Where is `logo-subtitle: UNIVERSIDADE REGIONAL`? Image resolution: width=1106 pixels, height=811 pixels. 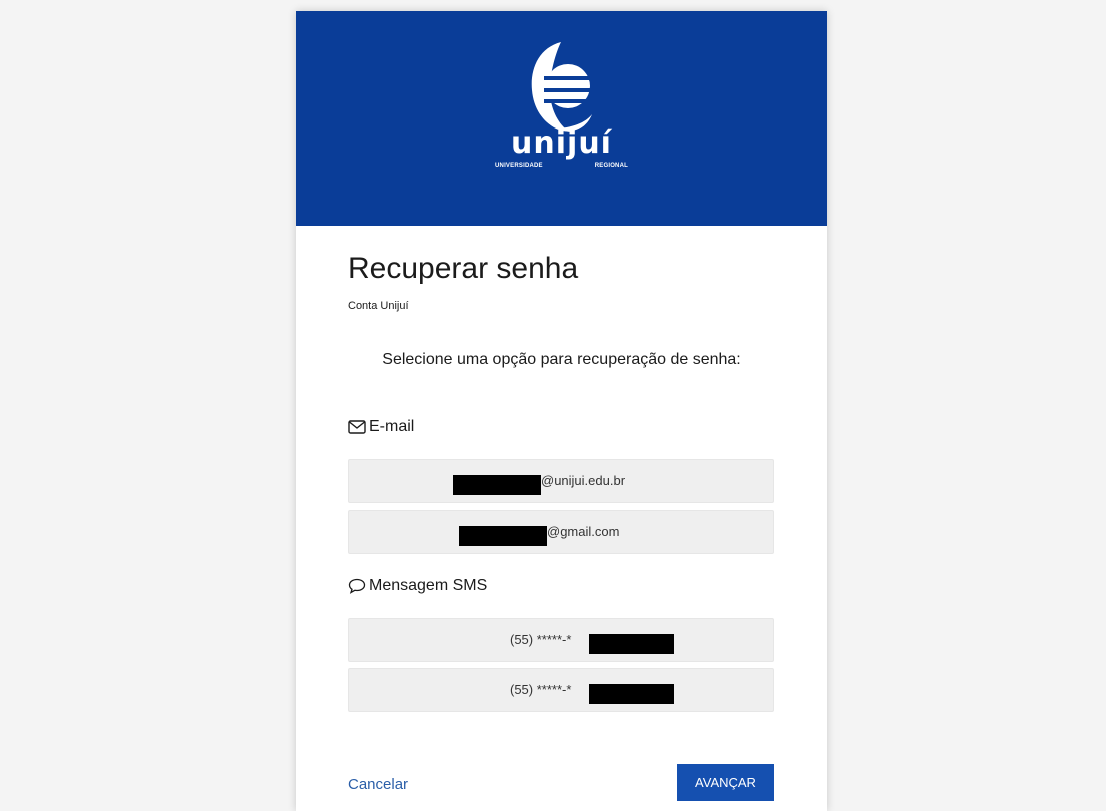 logo-subtitle: UNIVERSIDADE REGIONAL is located at coordinates (561, 166).